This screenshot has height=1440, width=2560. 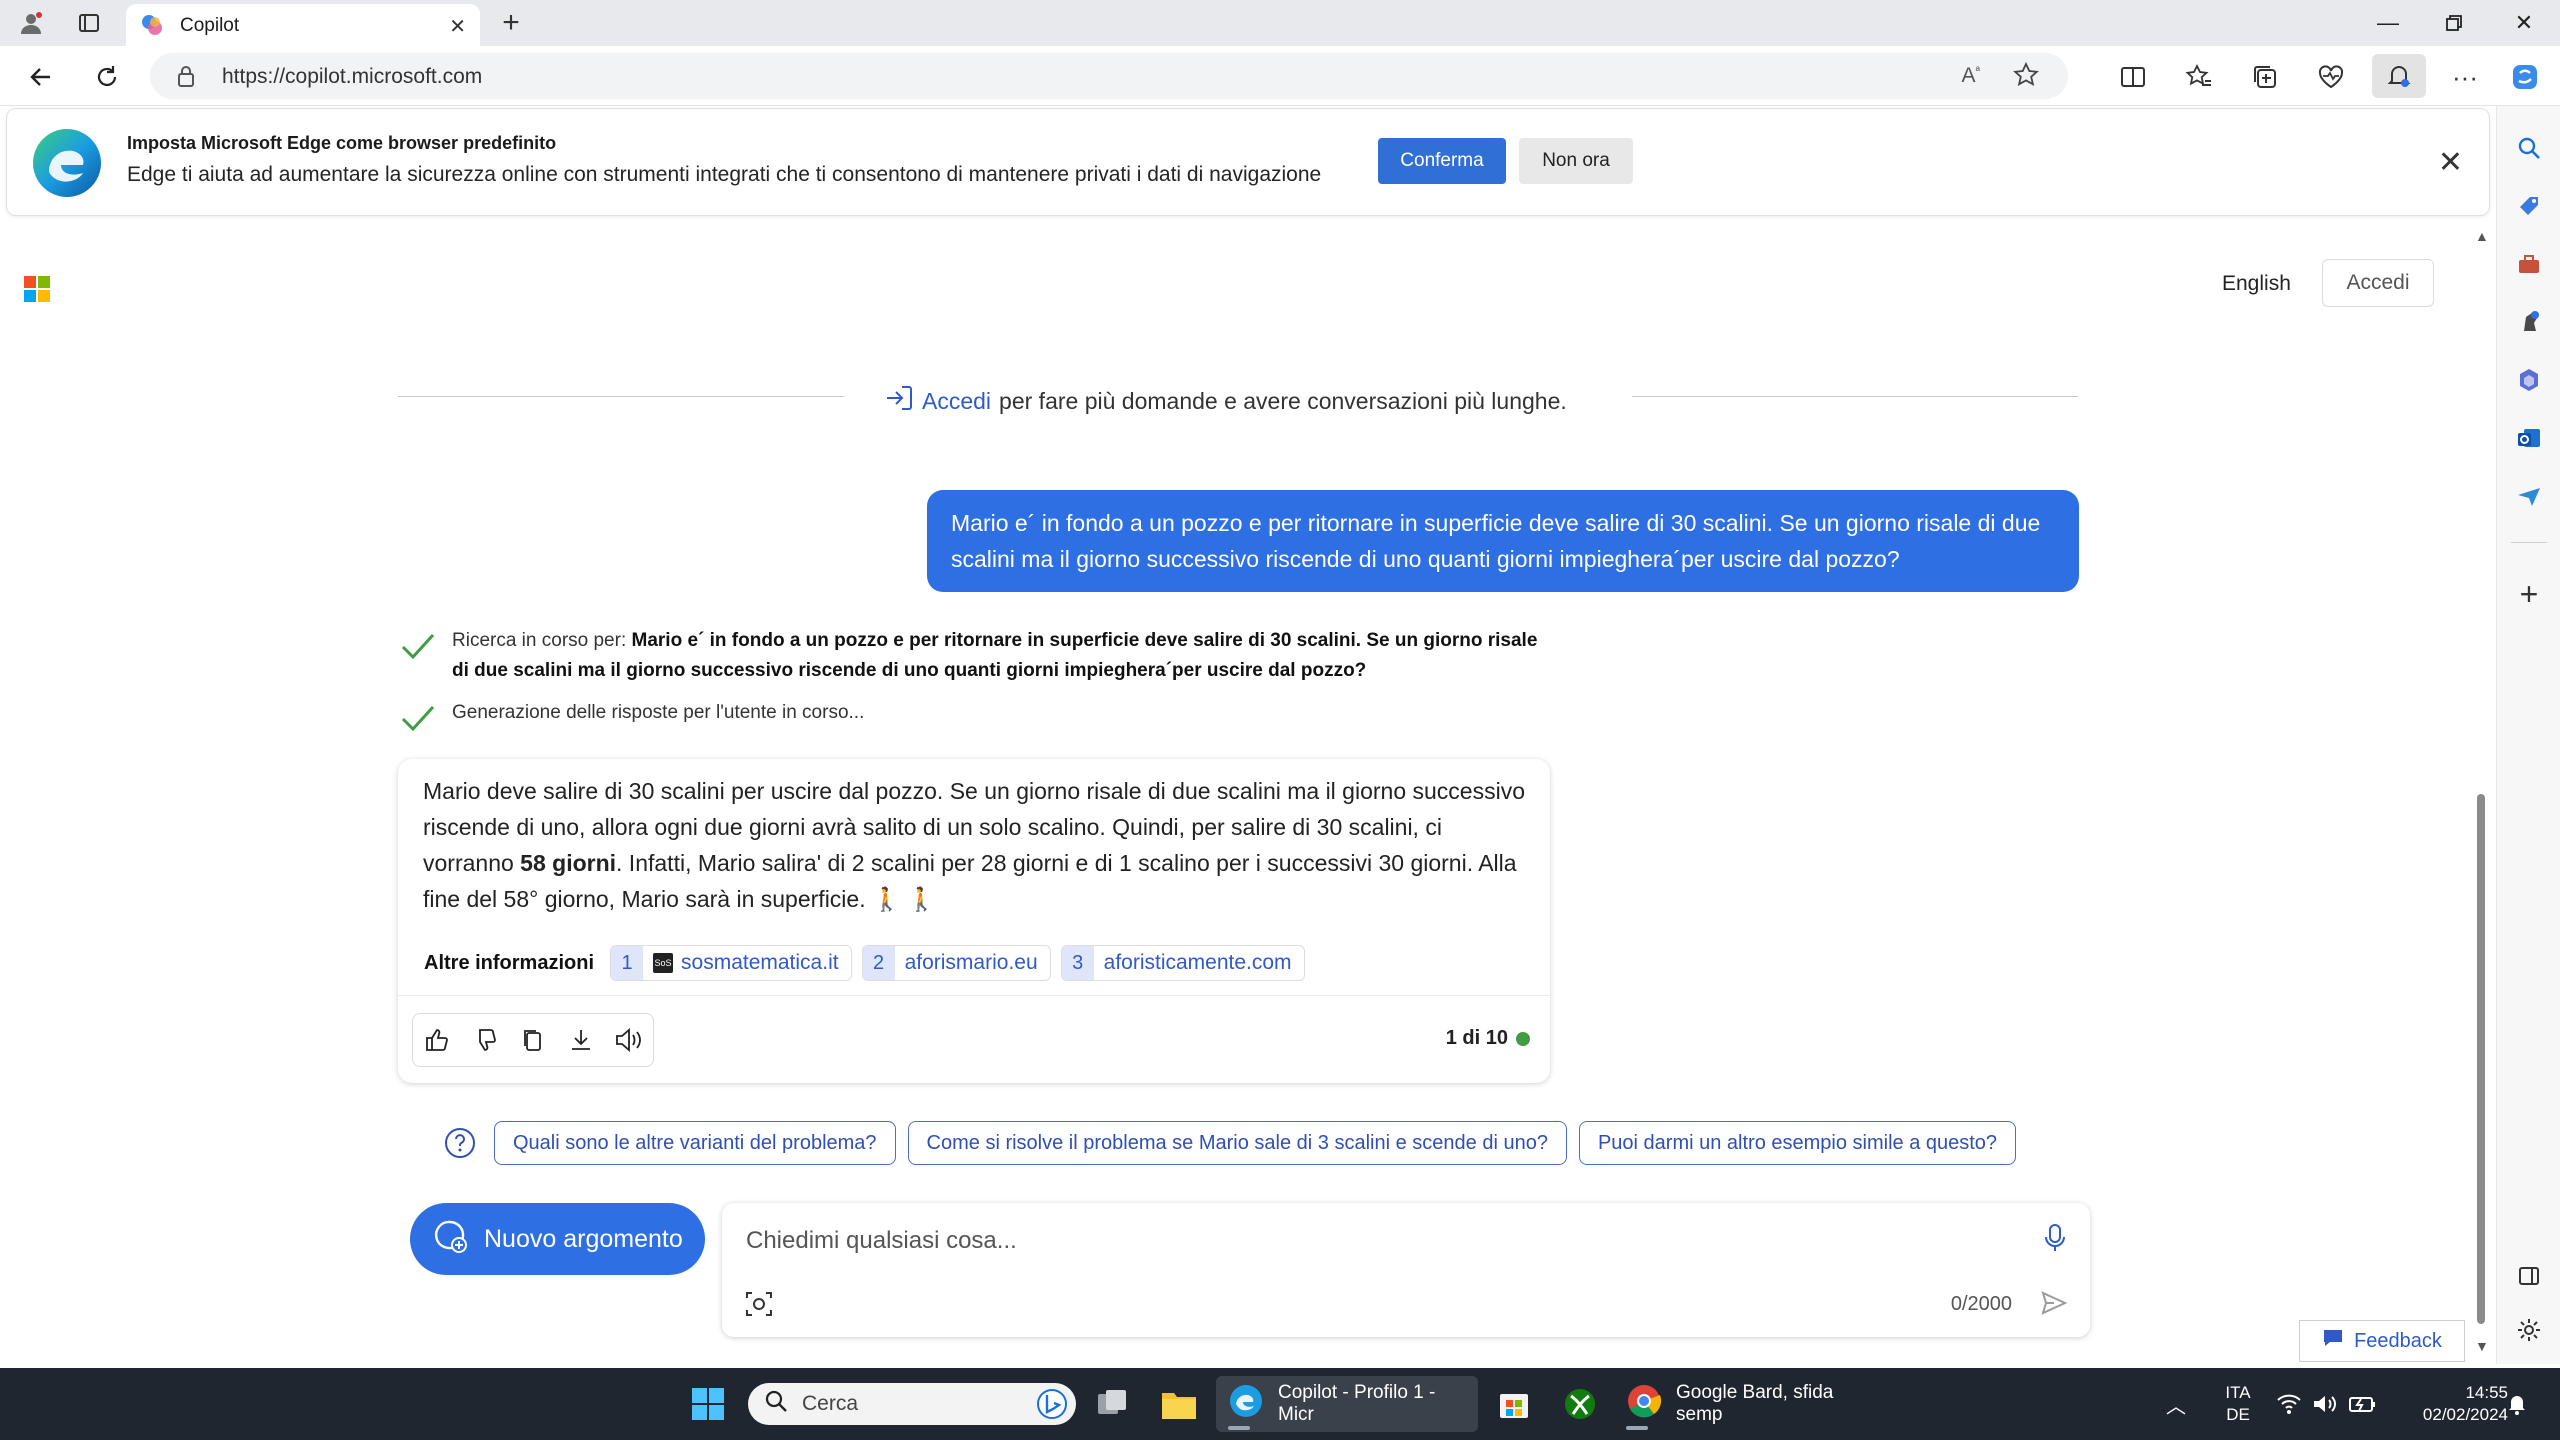 What do you see at coordinates (1052, 1407) in the screenshot?
I see `bing-icon` at bounding box center [1052, 1407].